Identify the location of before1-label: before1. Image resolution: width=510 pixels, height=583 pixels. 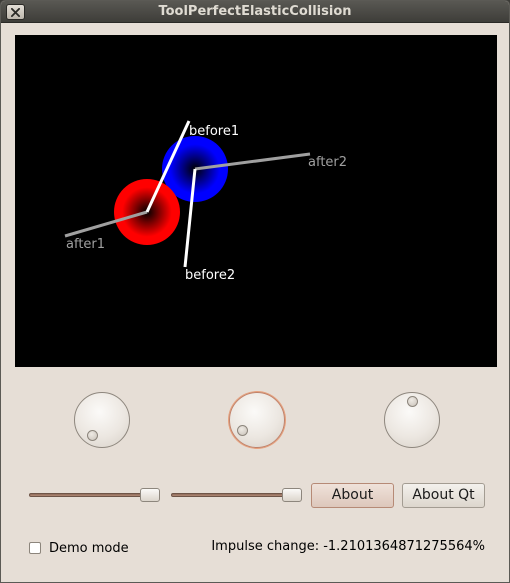
(214, 131).